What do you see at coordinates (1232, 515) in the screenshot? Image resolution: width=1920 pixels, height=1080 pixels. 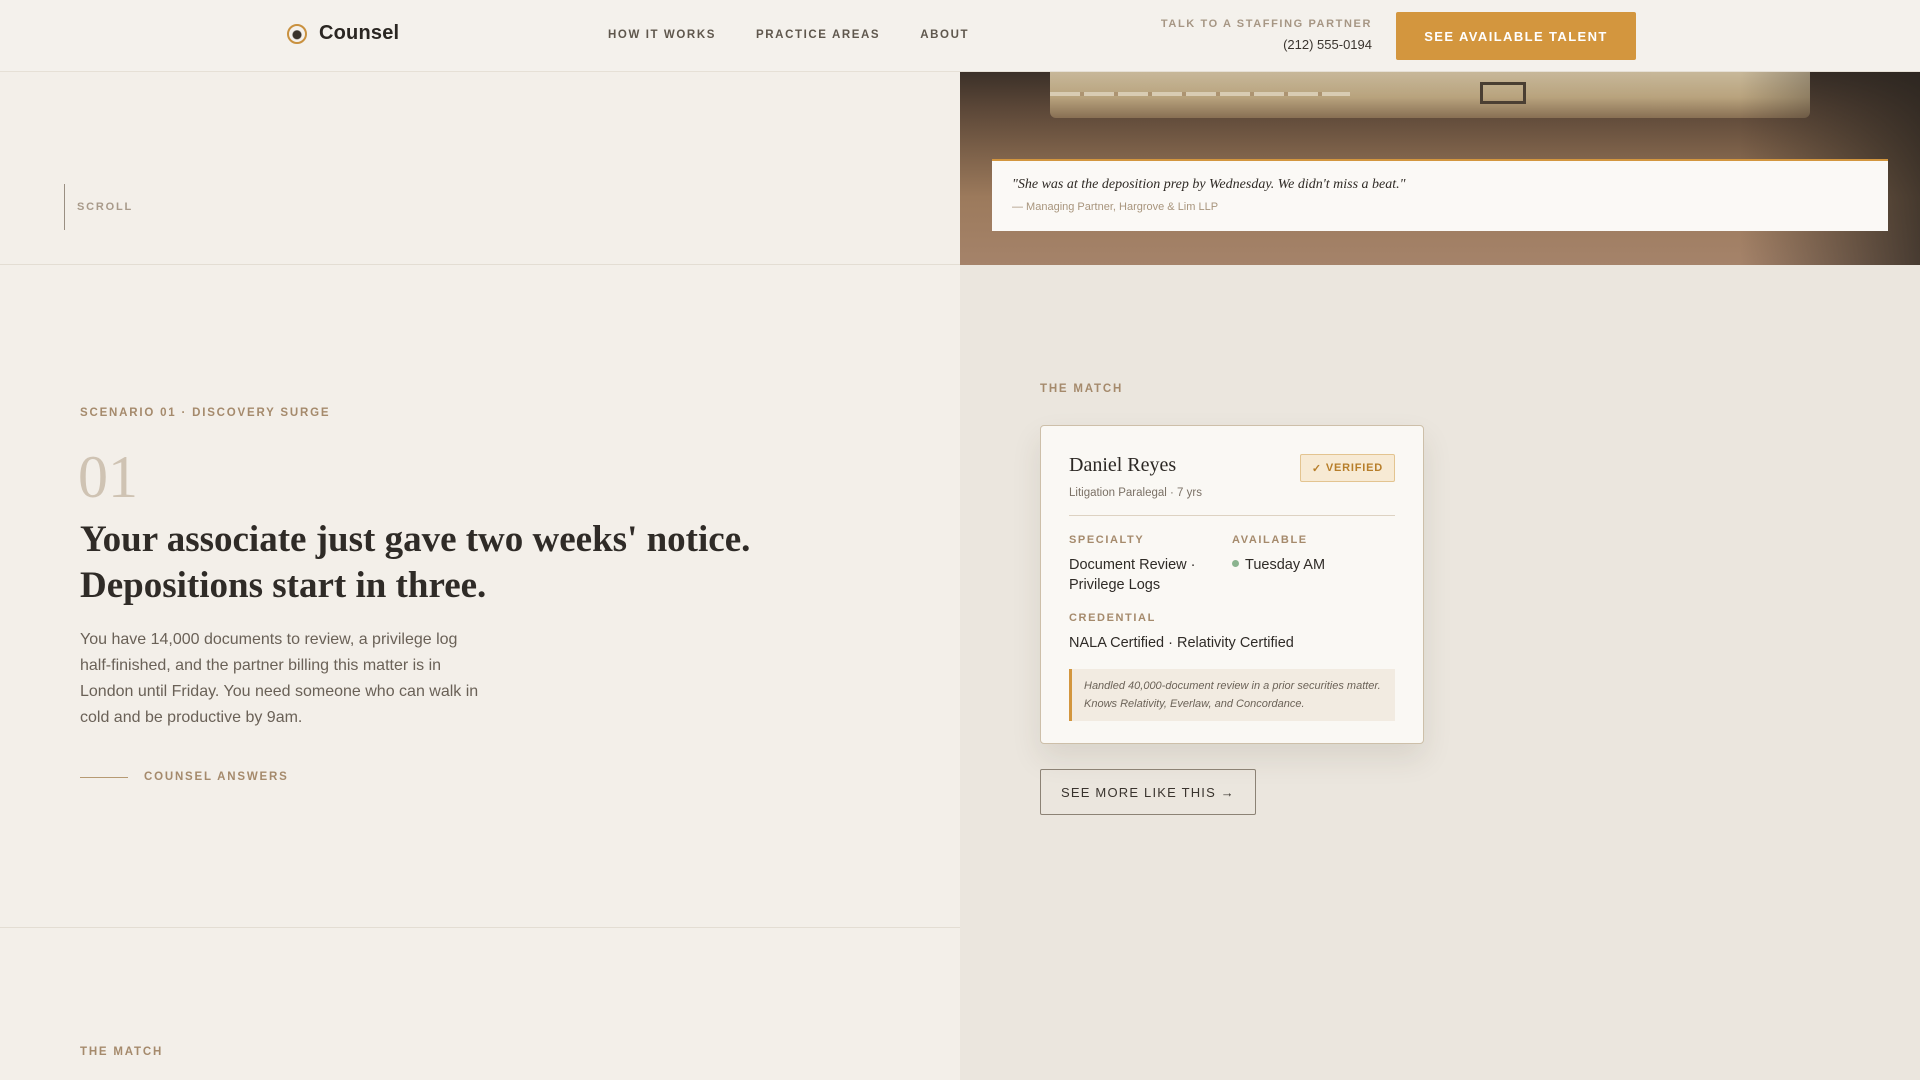 I see `card-divider` at bounding box center [1232, 515].